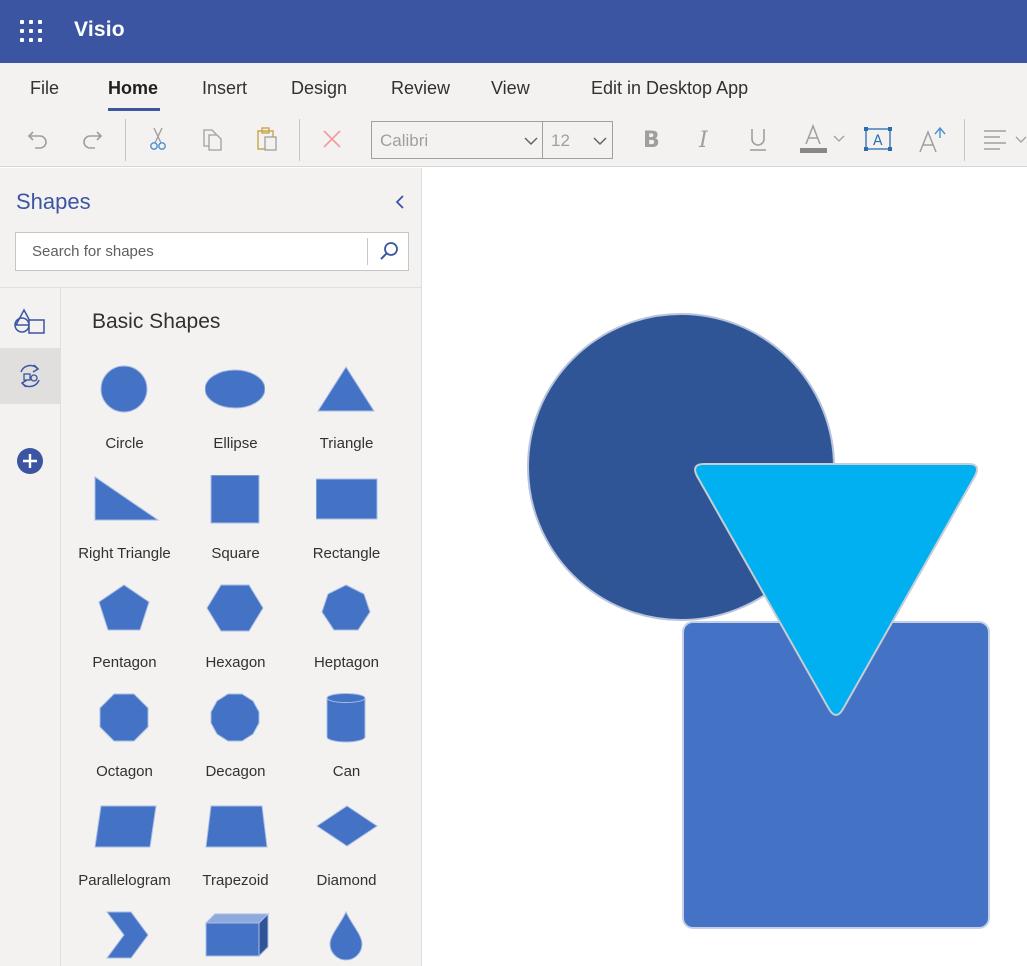 The height and width of the screenshot is (966, 1027). Describe the element at coordinates (235, 389) in the screenshot. I see `ellipse-icon` at that location.